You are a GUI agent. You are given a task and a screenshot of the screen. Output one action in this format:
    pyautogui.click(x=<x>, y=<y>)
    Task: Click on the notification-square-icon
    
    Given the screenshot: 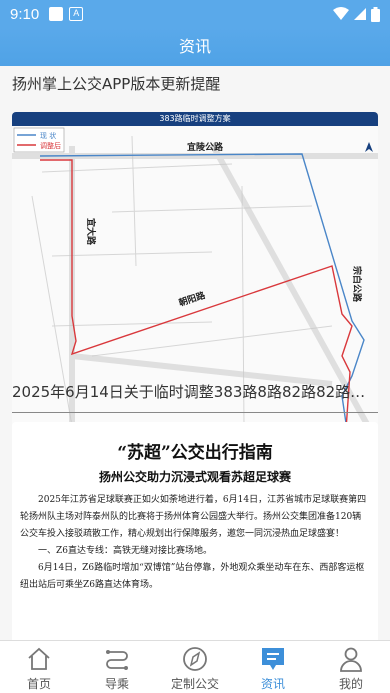 What is the action you would take?
    pyautogui.click(x=56, y=14)
    